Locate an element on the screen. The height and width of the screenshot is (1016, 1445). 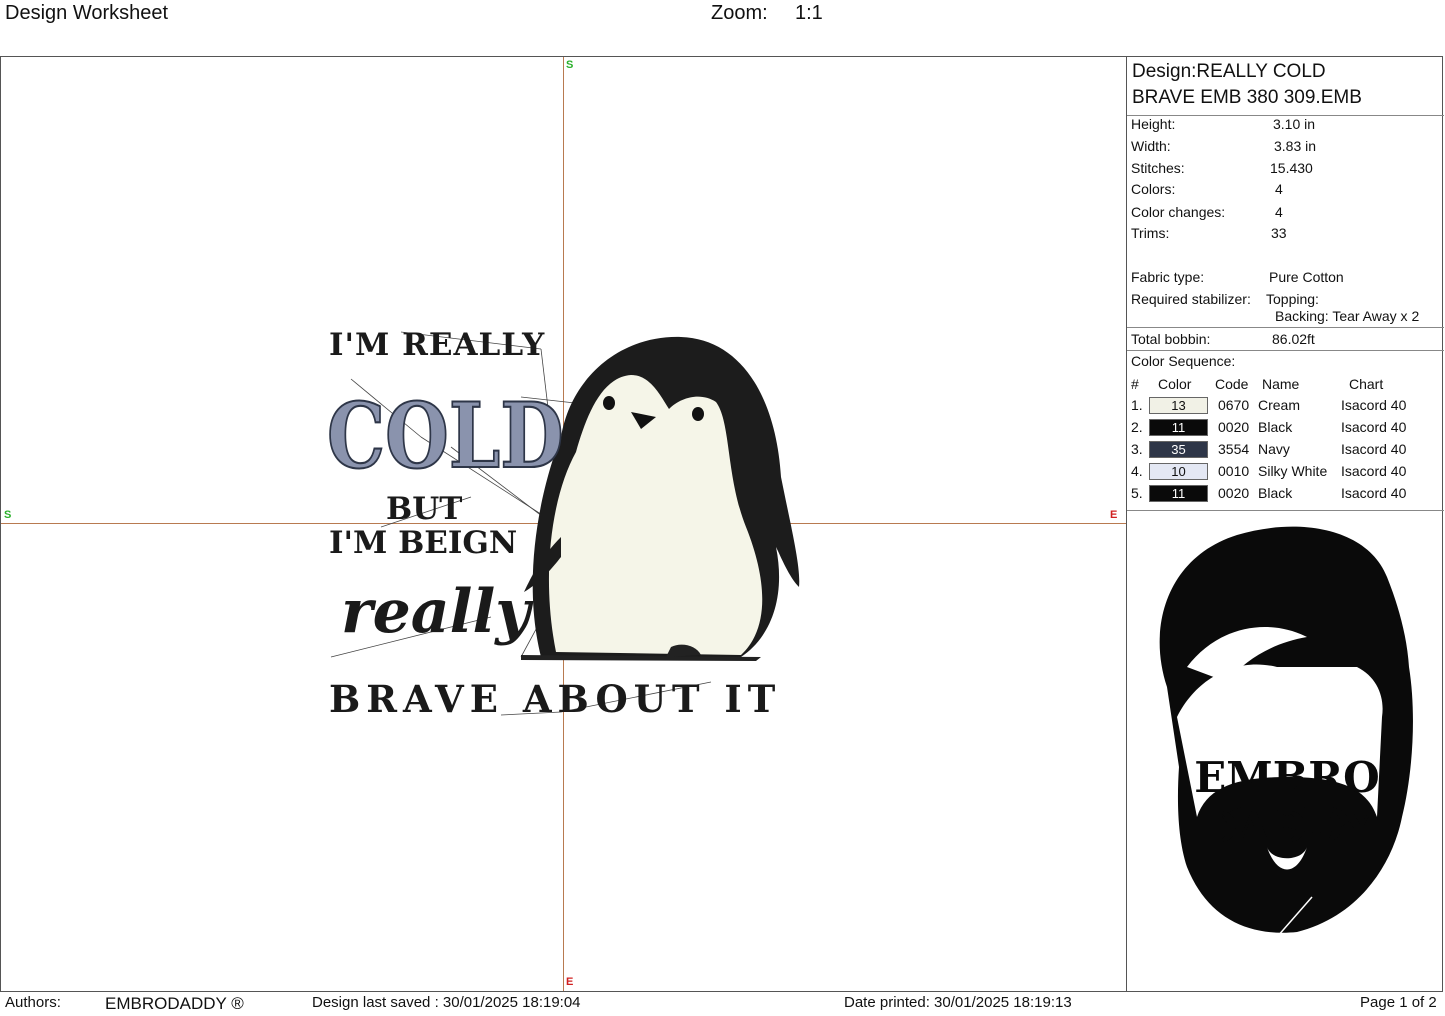
color-sequence-row: 5. 11 0020 Black Isacord 40 is located at coordinates (1285, 494).